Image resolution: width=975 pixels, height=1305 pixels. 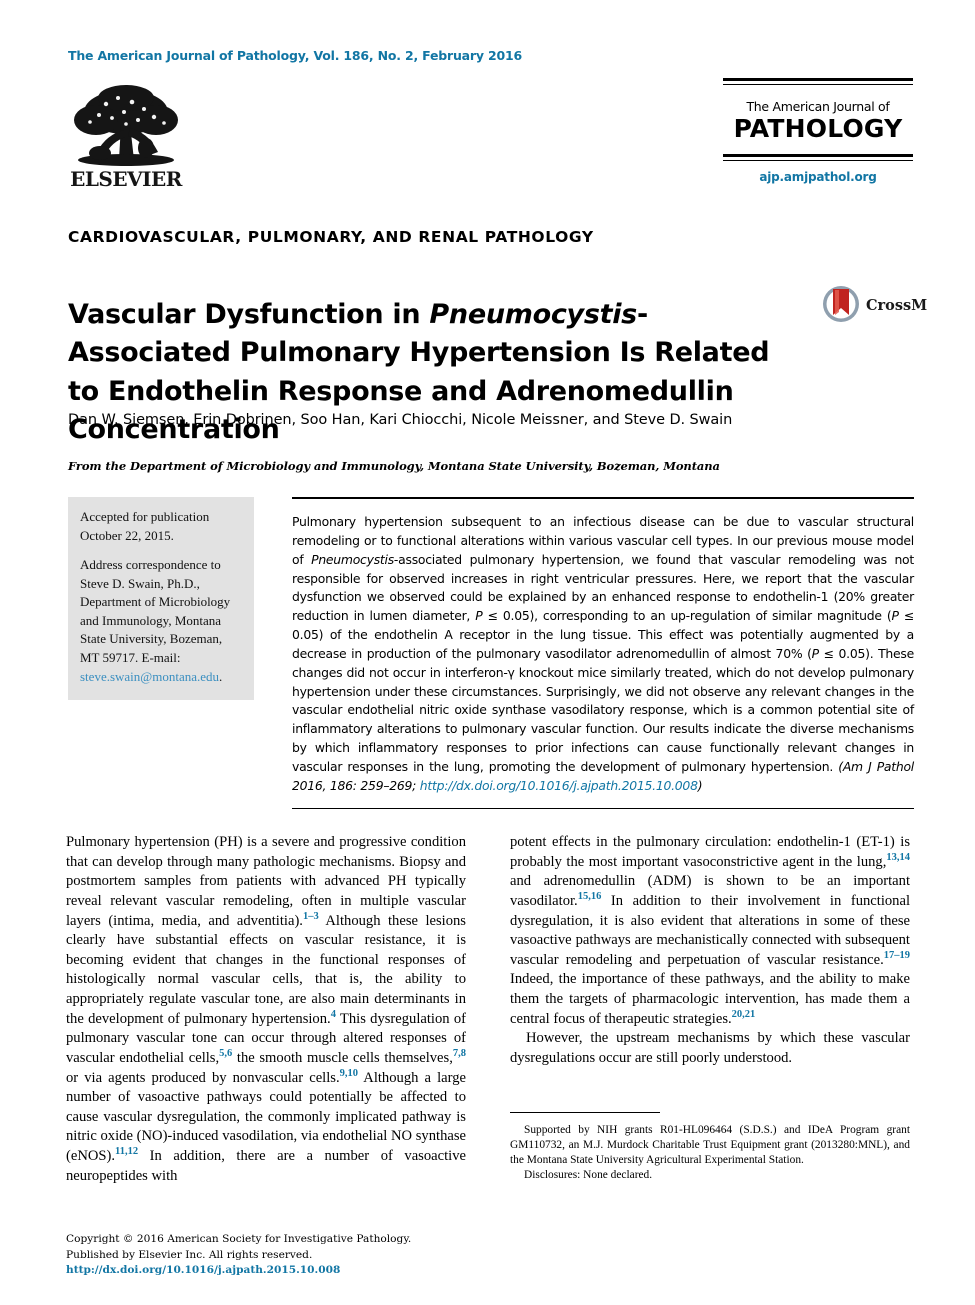 What do you see at coordinates (818, 177) in the screenshot?
I see `journal-website-link: ajp.amjpathol.org` at bounding box center [818, 177].